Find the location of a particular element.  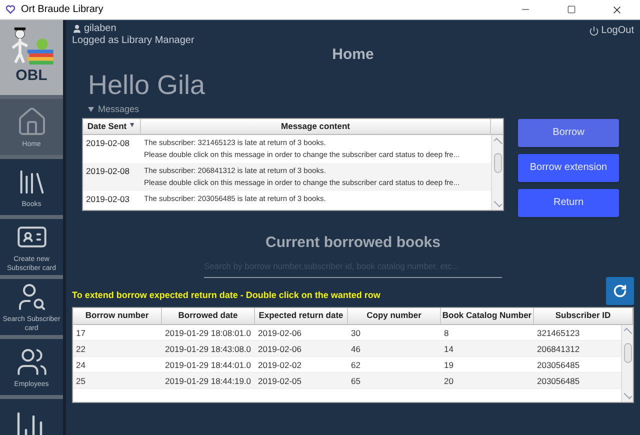

messages-scrollbar is located at coordinates (497, 172).